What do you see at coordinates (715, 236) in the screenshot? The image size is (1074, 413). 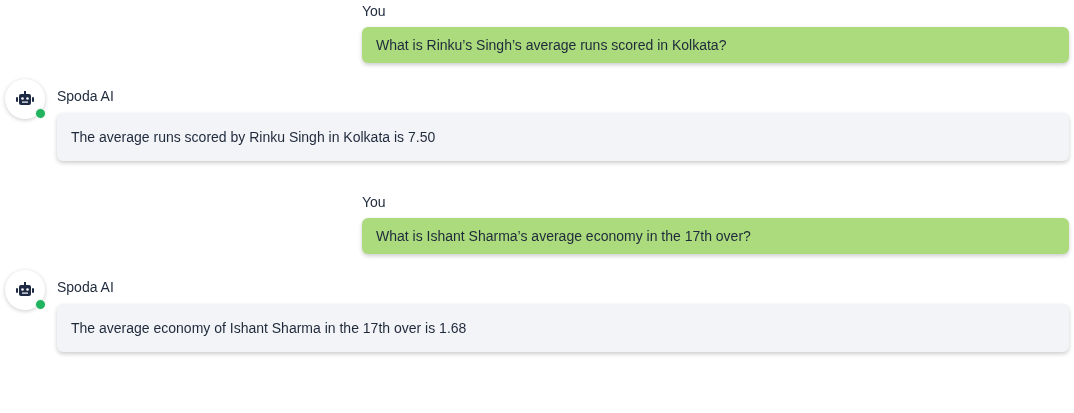 I see `user-message: What is Ishant Sharma’s average economy in the 17th over?` at bounding box center [715, 236].